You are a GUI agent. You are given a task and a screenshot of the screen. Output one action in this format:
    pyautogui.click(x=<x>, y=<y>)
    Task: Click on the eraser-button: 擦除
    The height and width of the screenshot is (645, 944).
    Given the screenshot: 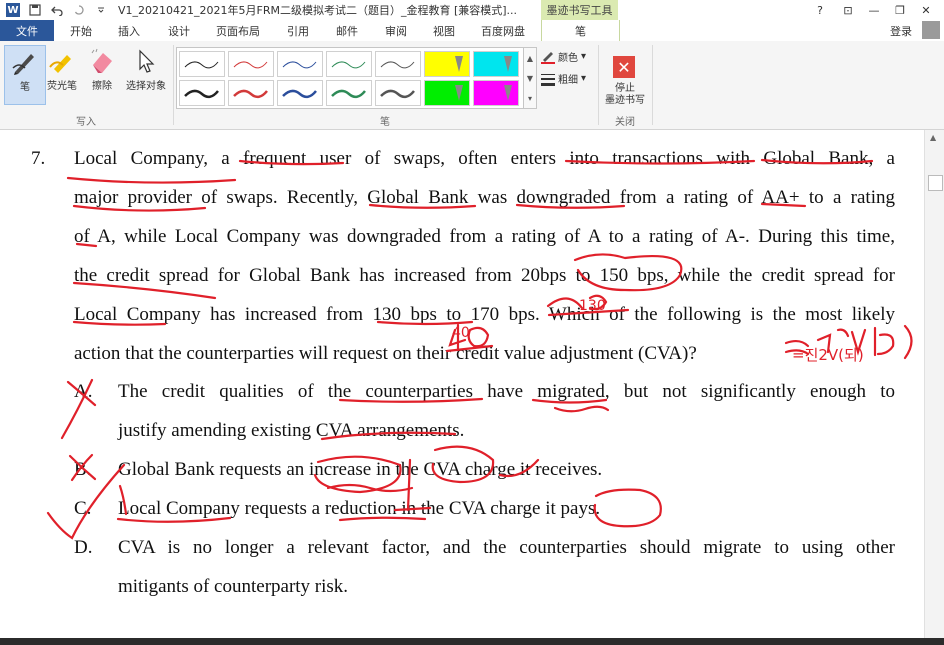 What is the action you would take?
    pyautogui.click(x=102, y=74)
    